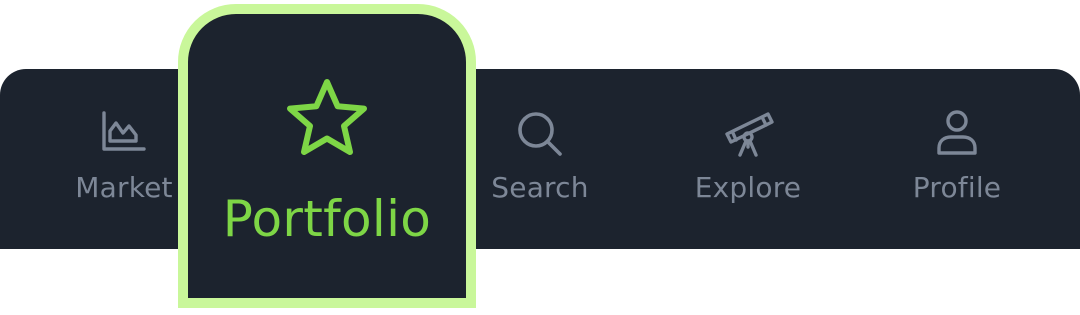 This screenshot has width=1080, height=315. Describe the element at coordinates (748, 133) in the screenshot. I see `telescope-icon` at that location.